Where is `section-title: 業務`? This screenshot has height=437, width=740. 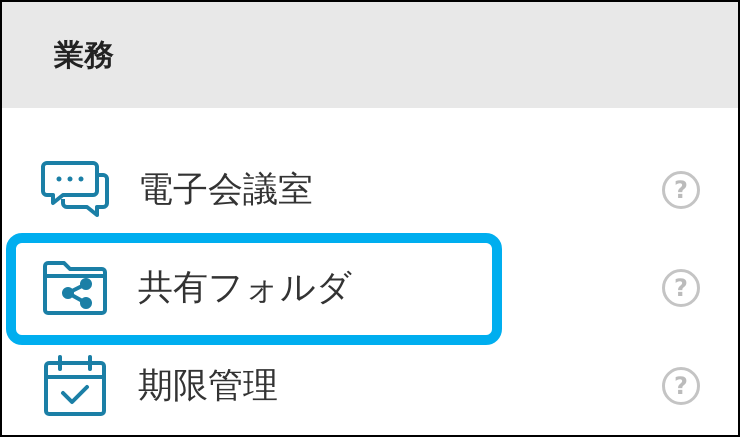
section-title: 業務 is located at coordinates (84, 55).